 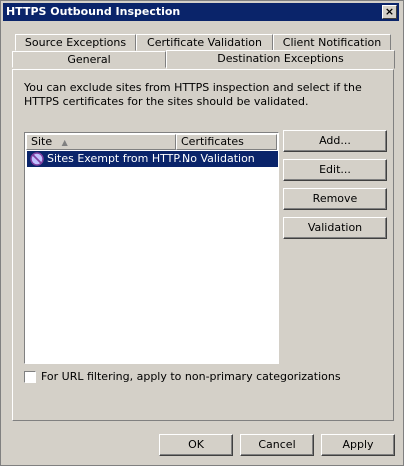 I want to click on ok-button: OK, so click(x=196, y=445).